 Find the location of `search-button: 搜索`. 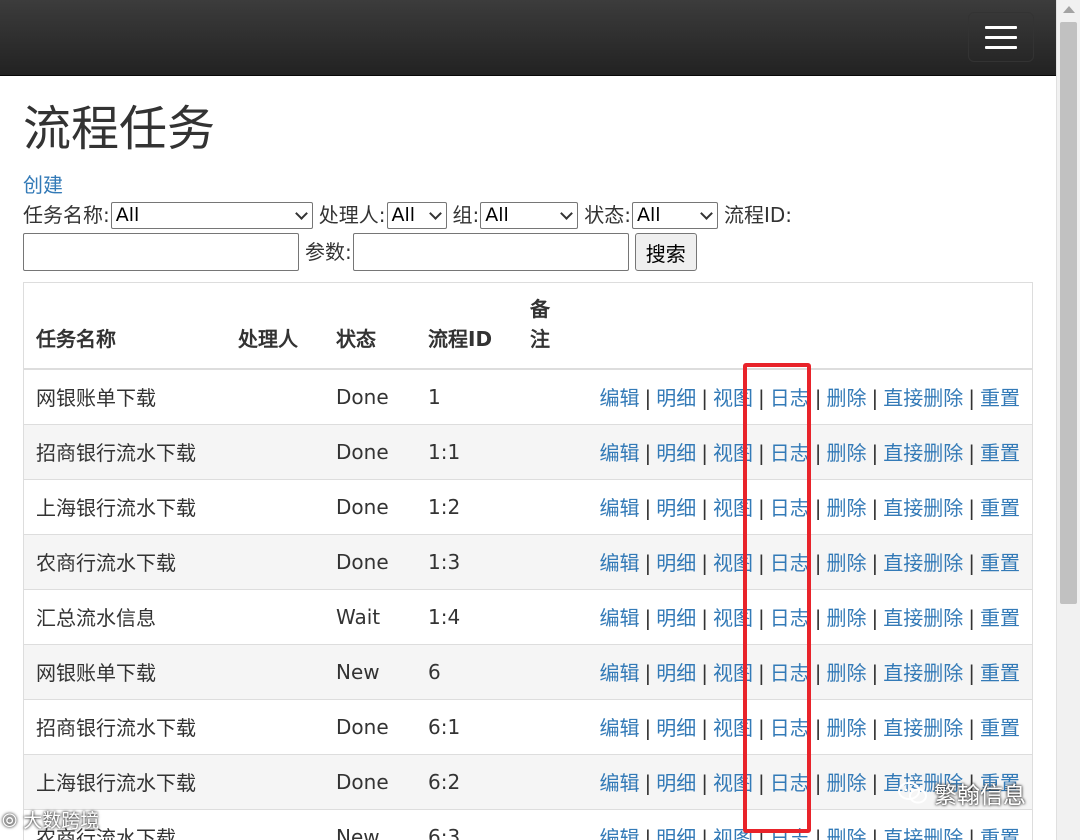

search-button: 搜索 is located at coordinates (665, 252).